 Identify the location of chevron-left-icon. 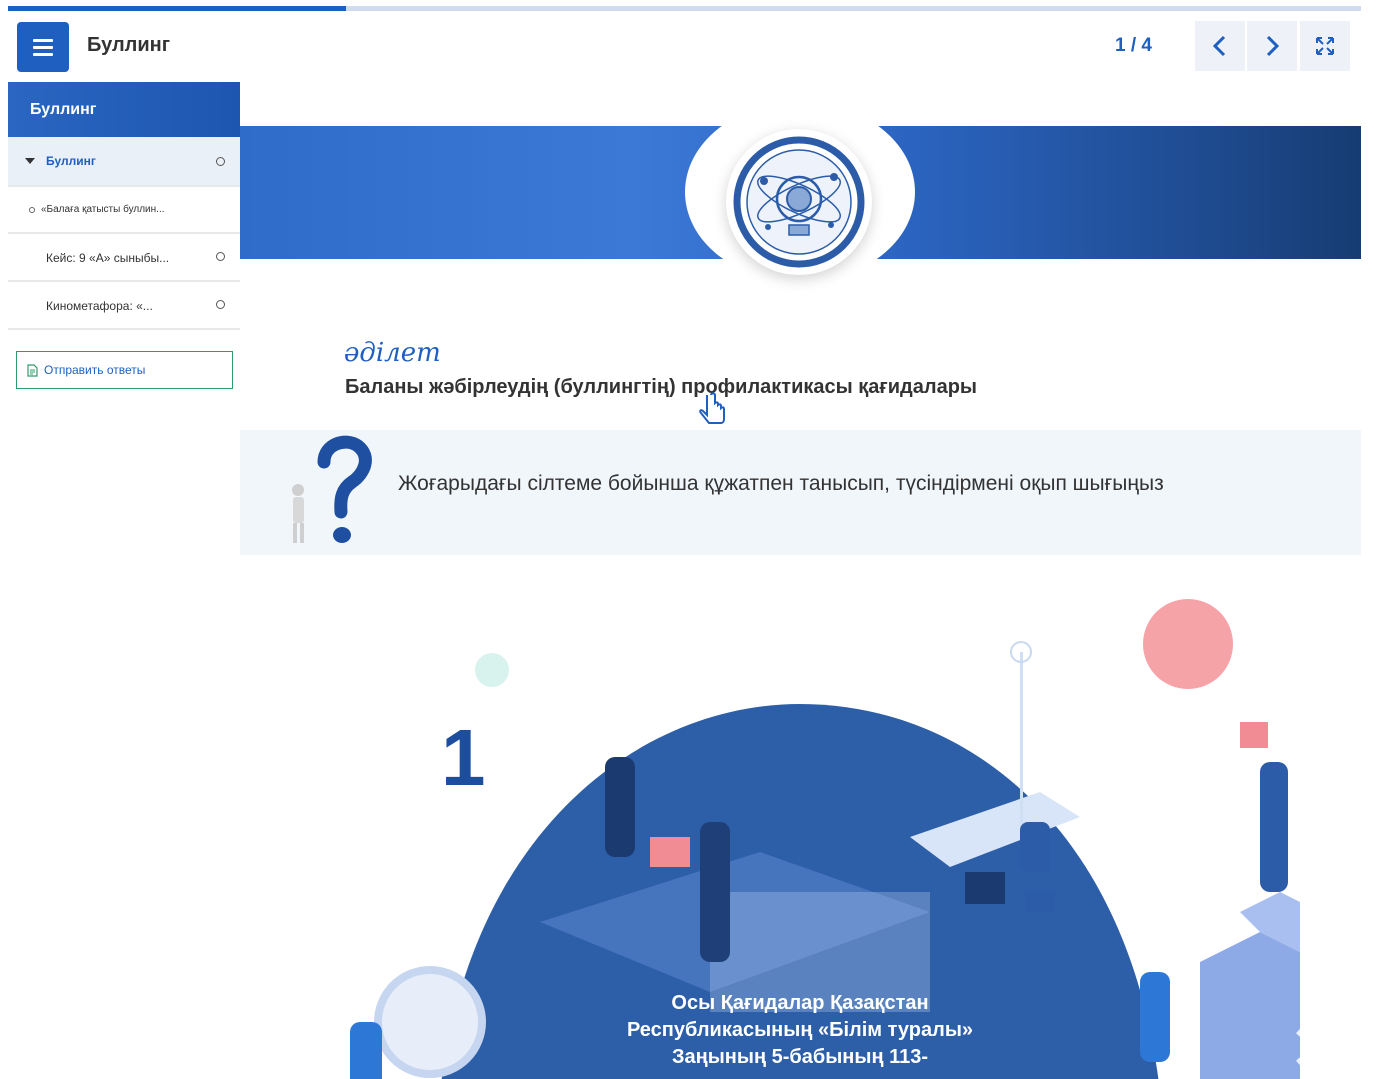
(1219, 46).